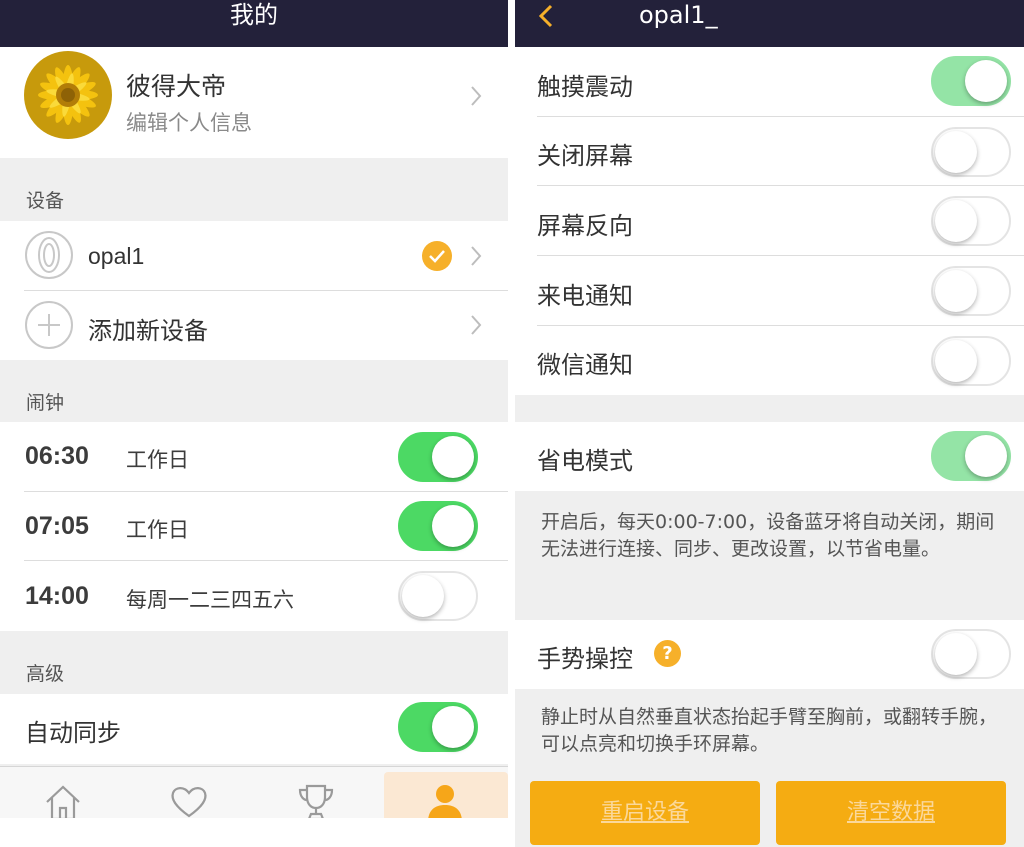 The image size is (1024, 847). What do you see at coordinates (68, 95) in the screenshot?
I see `avatar` at bounding box center [68, 95].